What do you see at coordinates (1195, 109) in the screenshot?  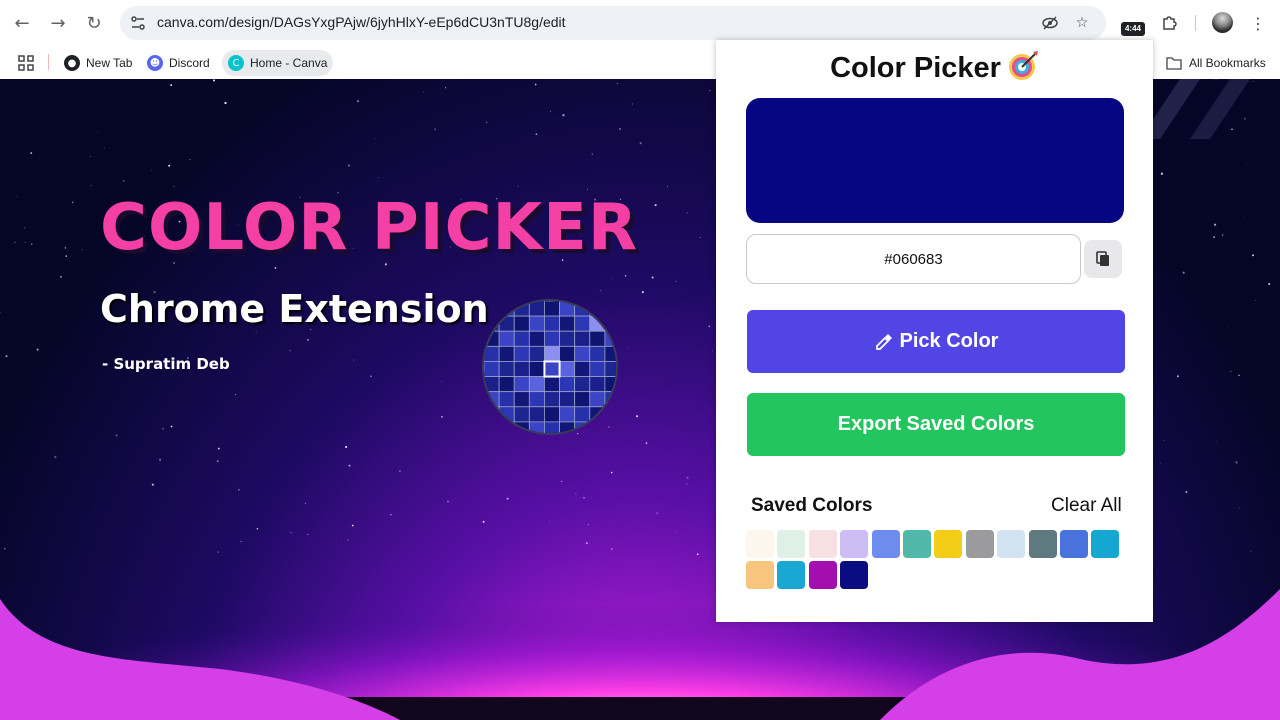 I see `decor-stripes` at bounding box center [1195, 109].